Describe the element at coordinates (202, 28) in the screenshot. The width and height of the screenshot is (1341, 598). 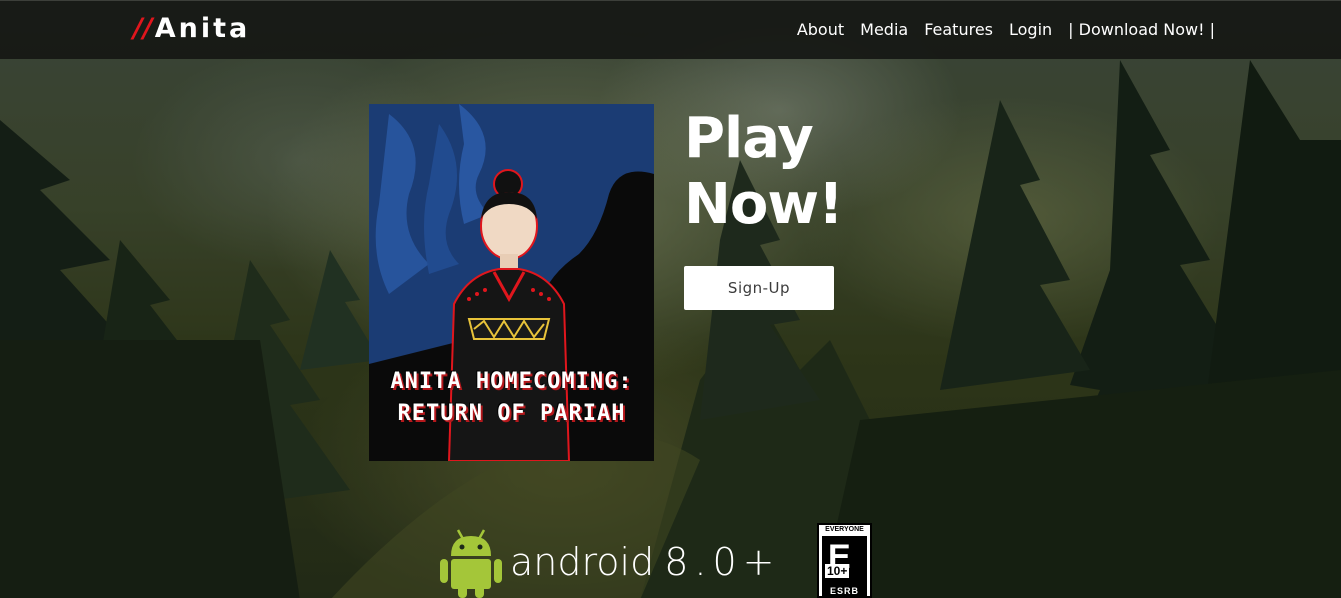
I see `logo-text: Anita` at that location.